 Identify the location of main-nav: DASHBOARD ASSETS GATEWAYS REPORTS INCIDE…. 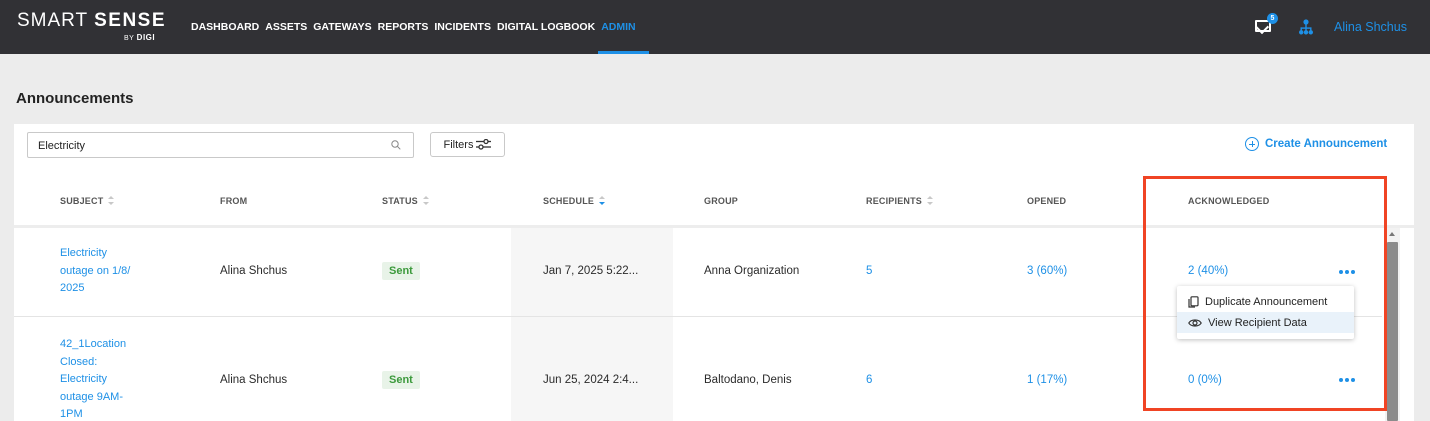
(419, 27).